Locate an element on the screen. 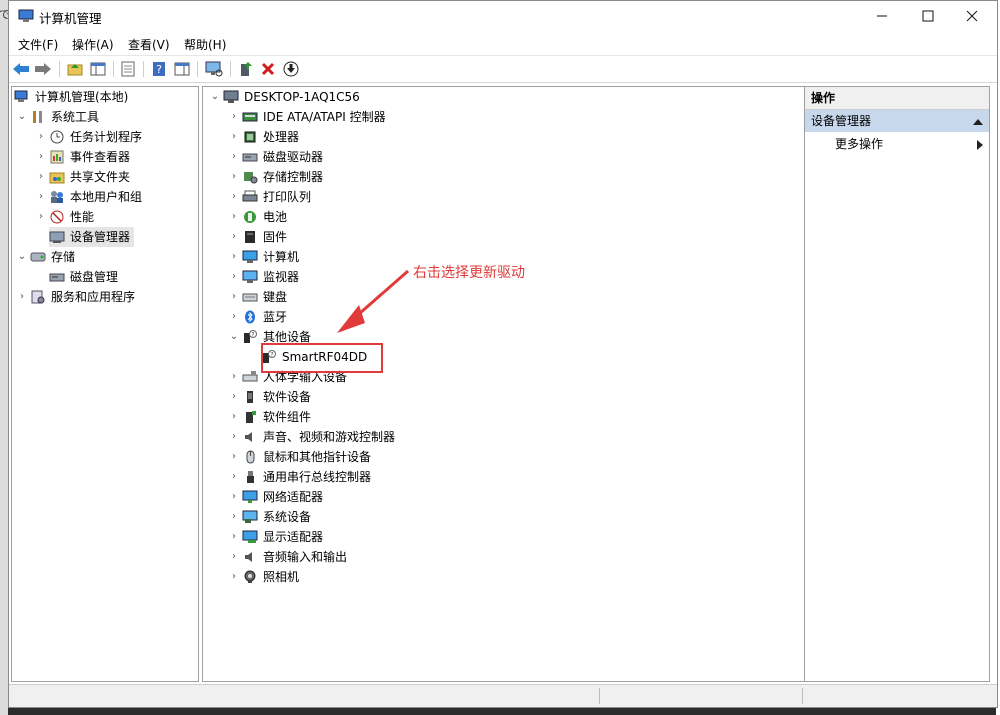  device-category-row: › 通用串行总线控制器 is located at coordinates (298, 477).